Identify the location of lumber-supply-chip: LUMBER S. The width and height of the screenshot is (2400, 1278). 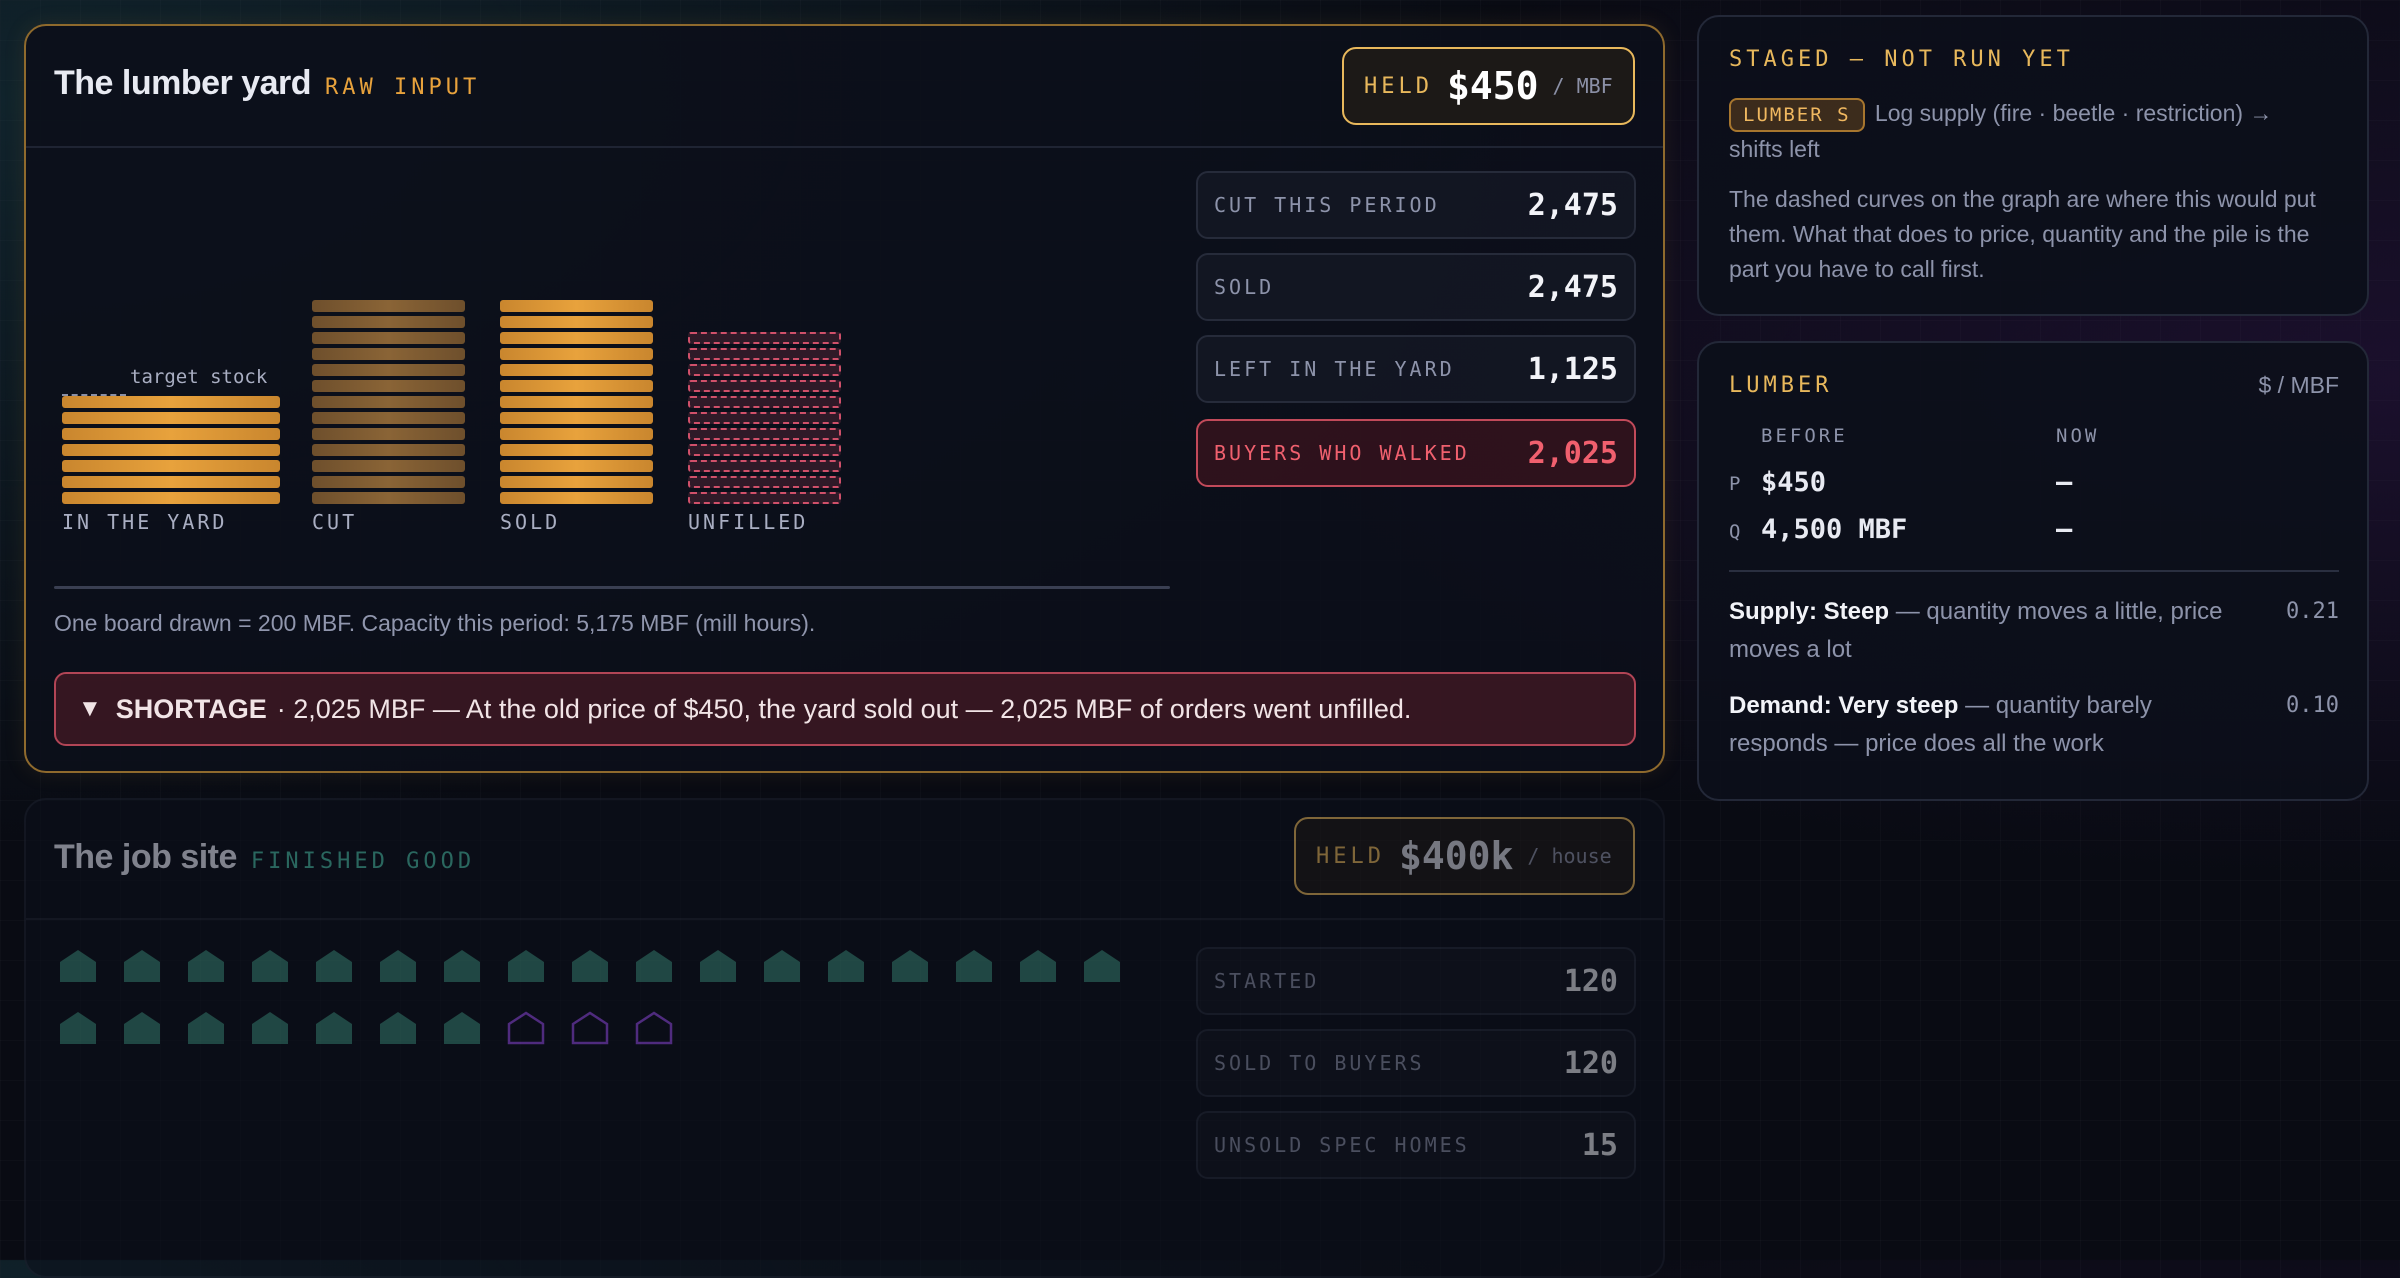
(1797, 115).